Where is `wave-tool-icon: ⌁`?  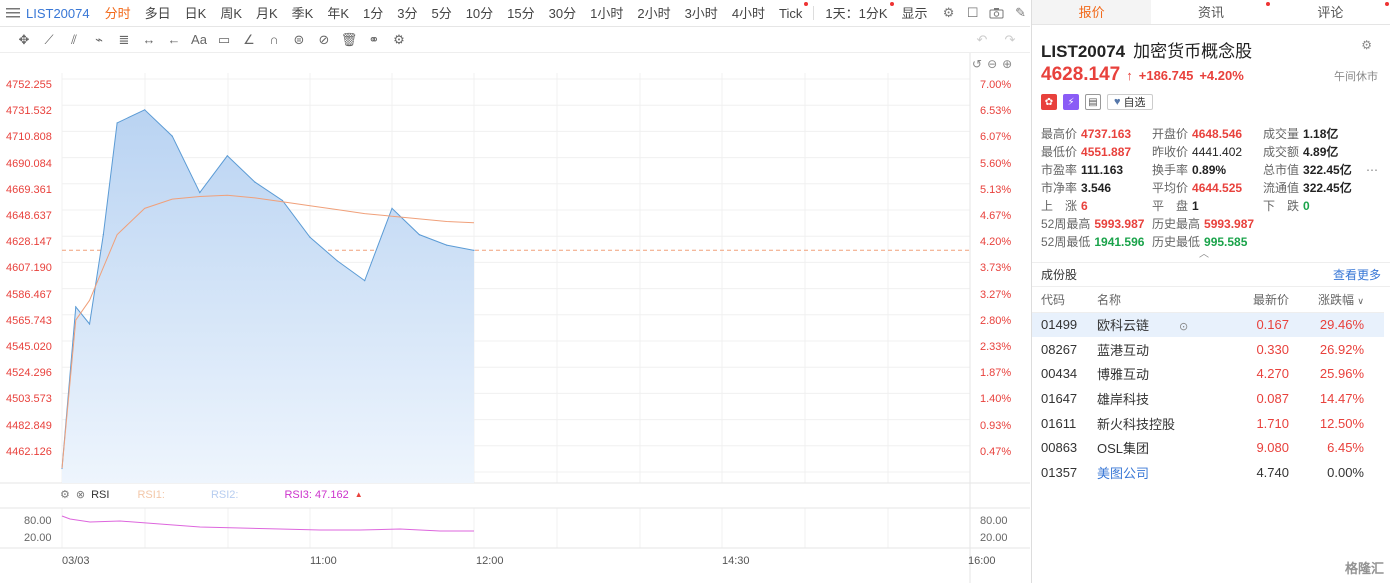 wave-tool-icon: ⌁ is located at coordinates (99, 40).